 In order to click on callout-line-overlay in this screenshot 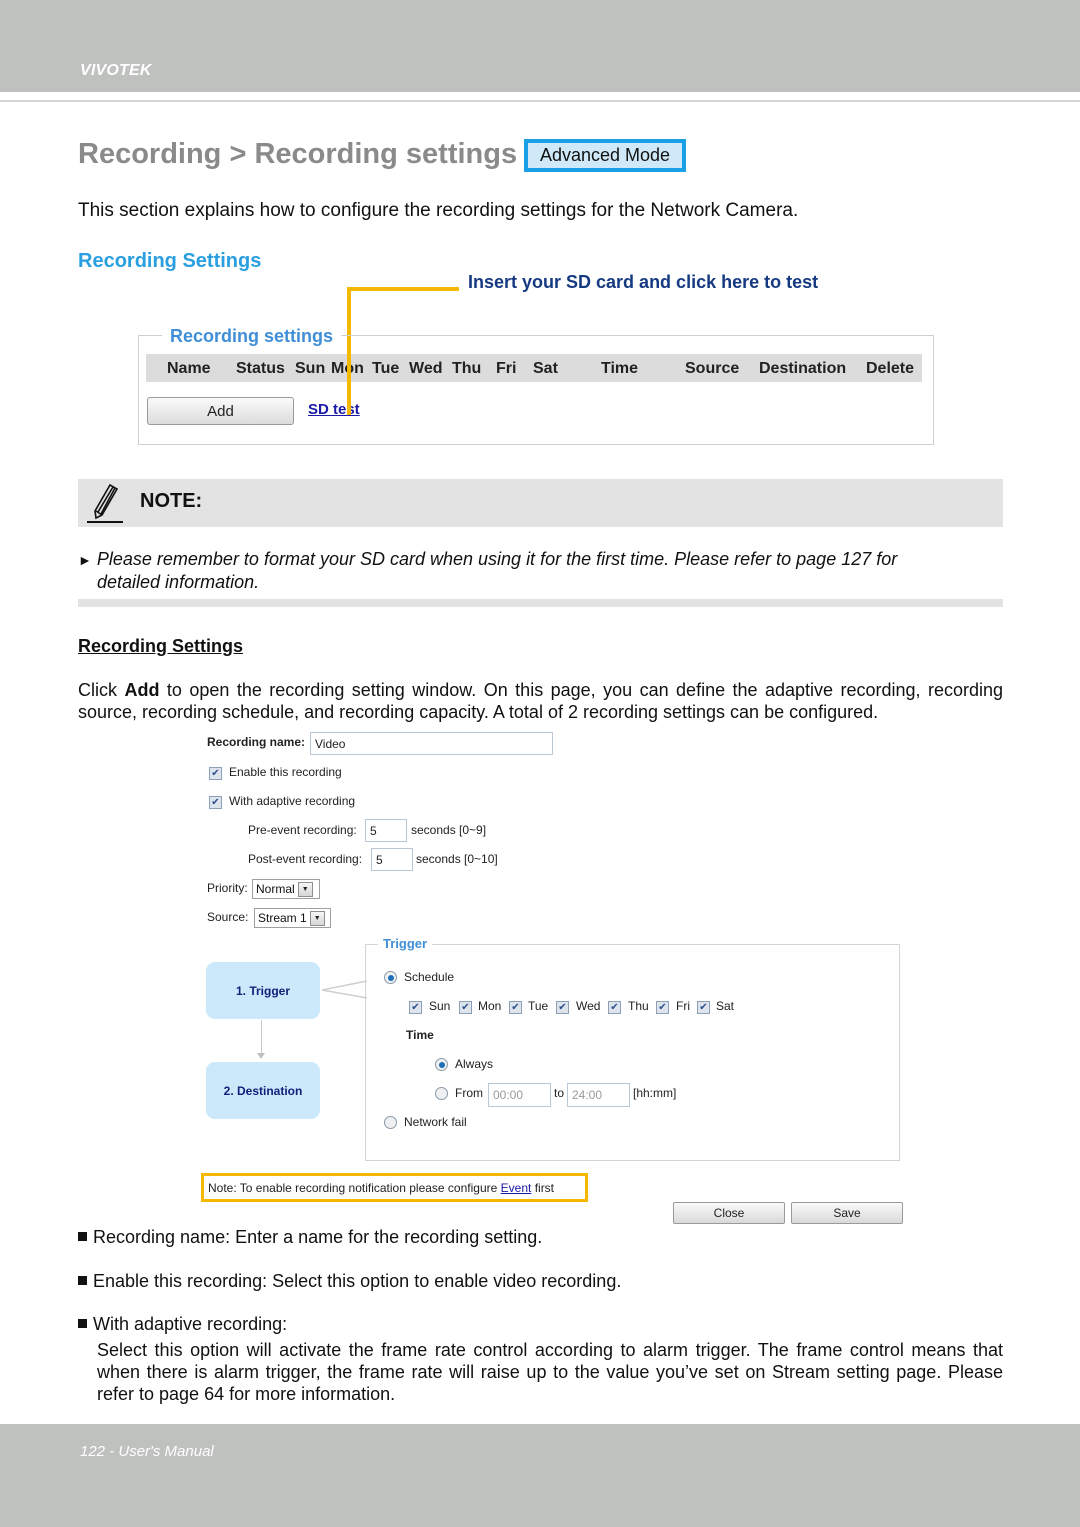, I will do `click(349, 382)`.